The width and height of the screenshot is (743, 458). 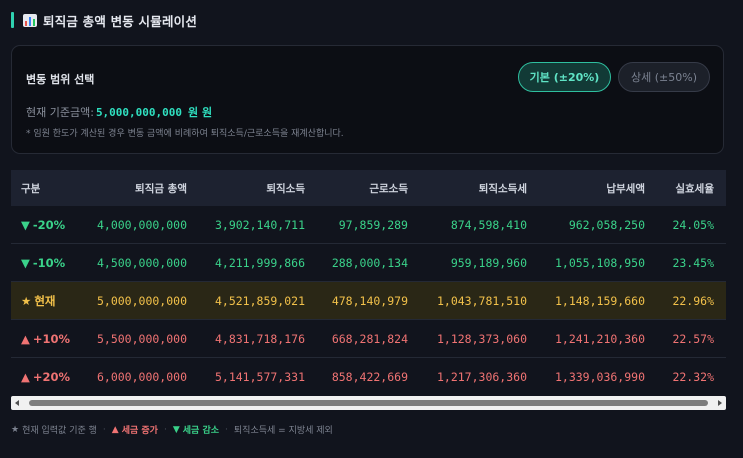 I want to click on payable-tax-cell: 962,058,250, so click(x=606, y=224).